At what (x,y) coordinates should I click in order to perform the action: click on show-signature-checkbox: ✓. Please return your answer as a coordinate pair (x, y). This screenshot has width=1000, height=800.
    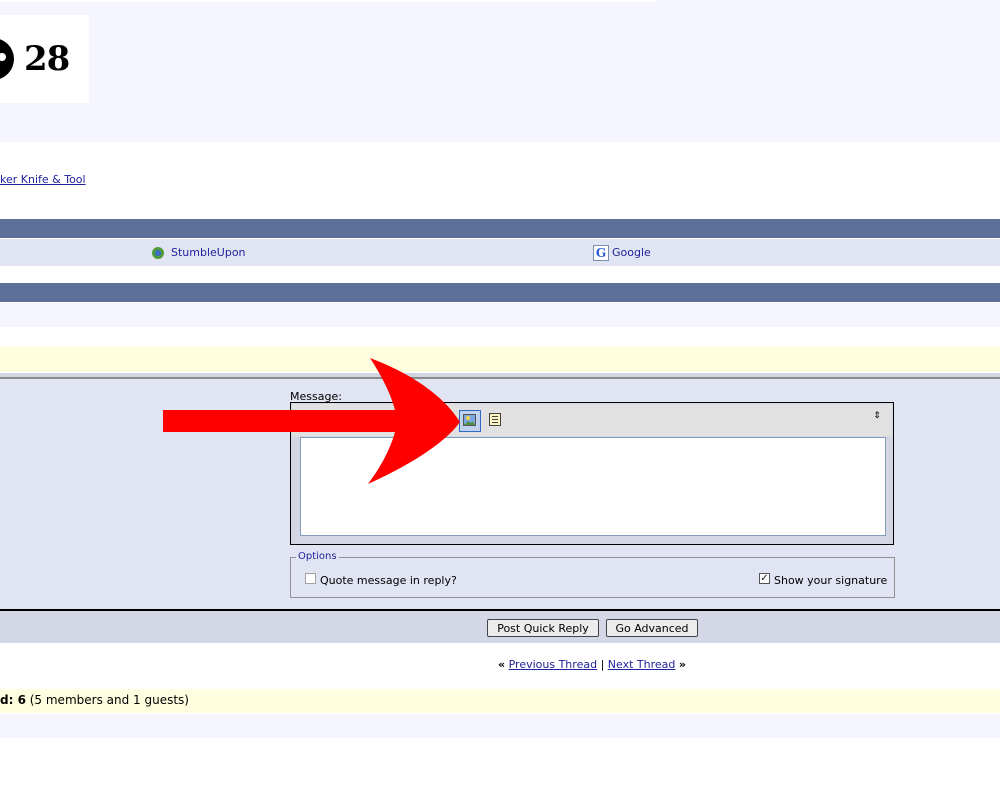
    Looking at the image, I should click on (764, 578).